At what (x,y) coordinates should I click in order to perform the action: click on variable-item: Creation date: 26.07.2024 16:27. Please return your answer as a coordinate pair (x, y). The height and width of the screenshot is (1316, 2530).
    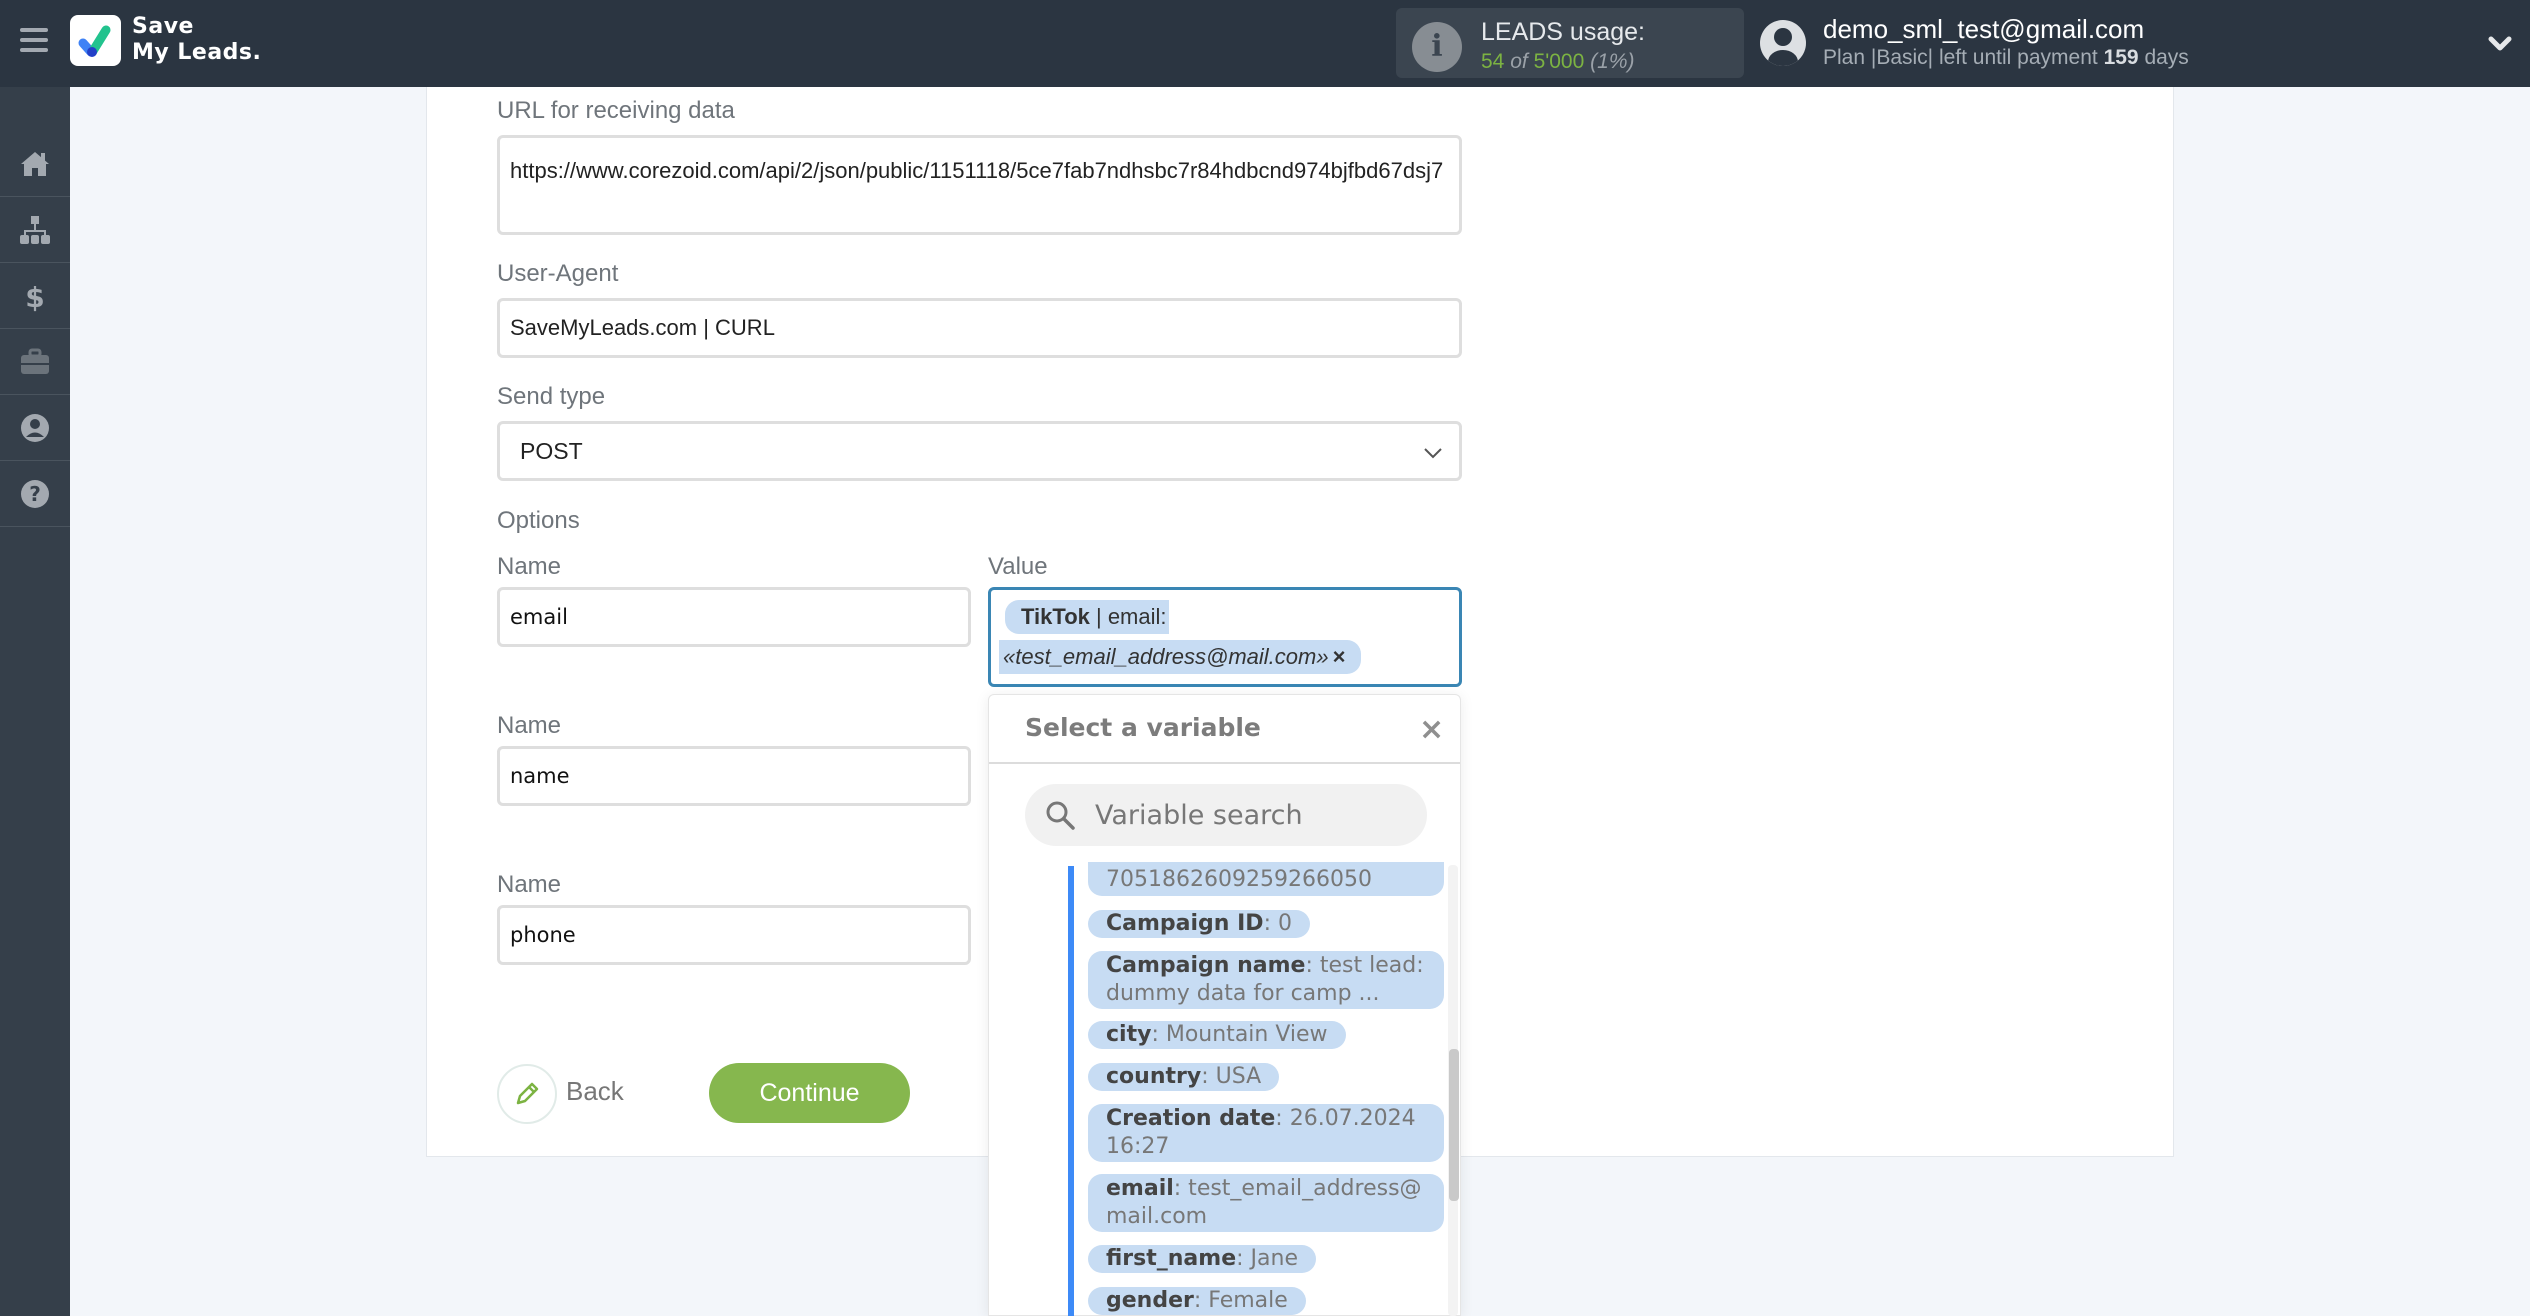
    Looking at the image, I should click on (1266, 1133).